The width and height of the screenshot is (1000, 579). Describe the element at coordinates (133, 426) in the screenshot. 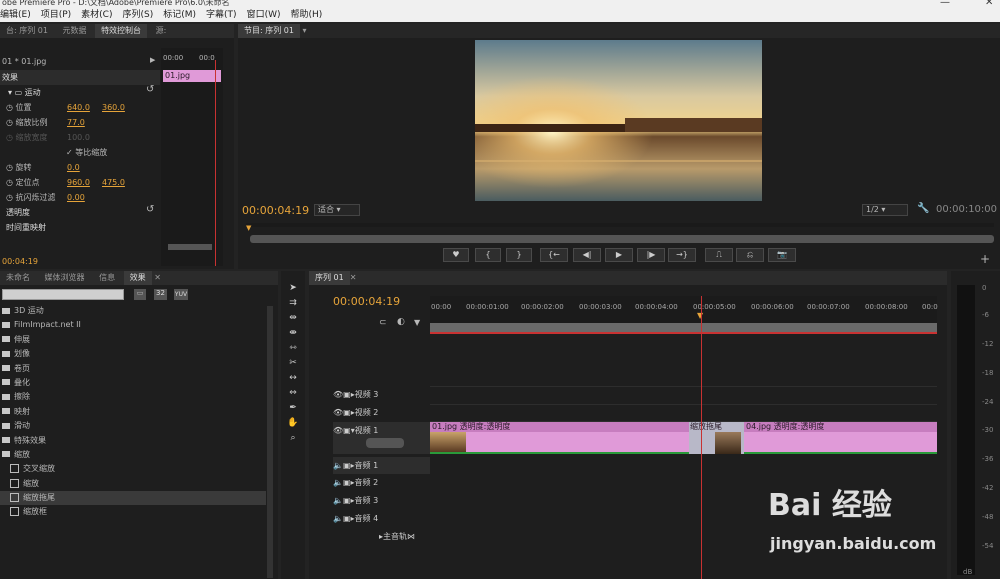

I see `effect-folder: 滑动` at that location.